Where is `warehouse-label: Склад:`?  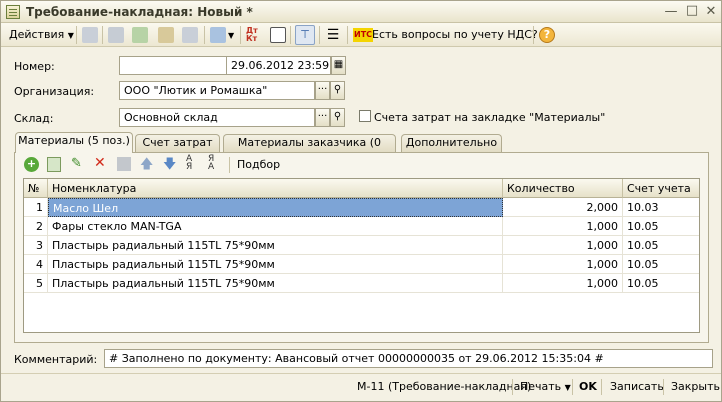 warehouse-label: Склад: is located at coordinates (34, 118).